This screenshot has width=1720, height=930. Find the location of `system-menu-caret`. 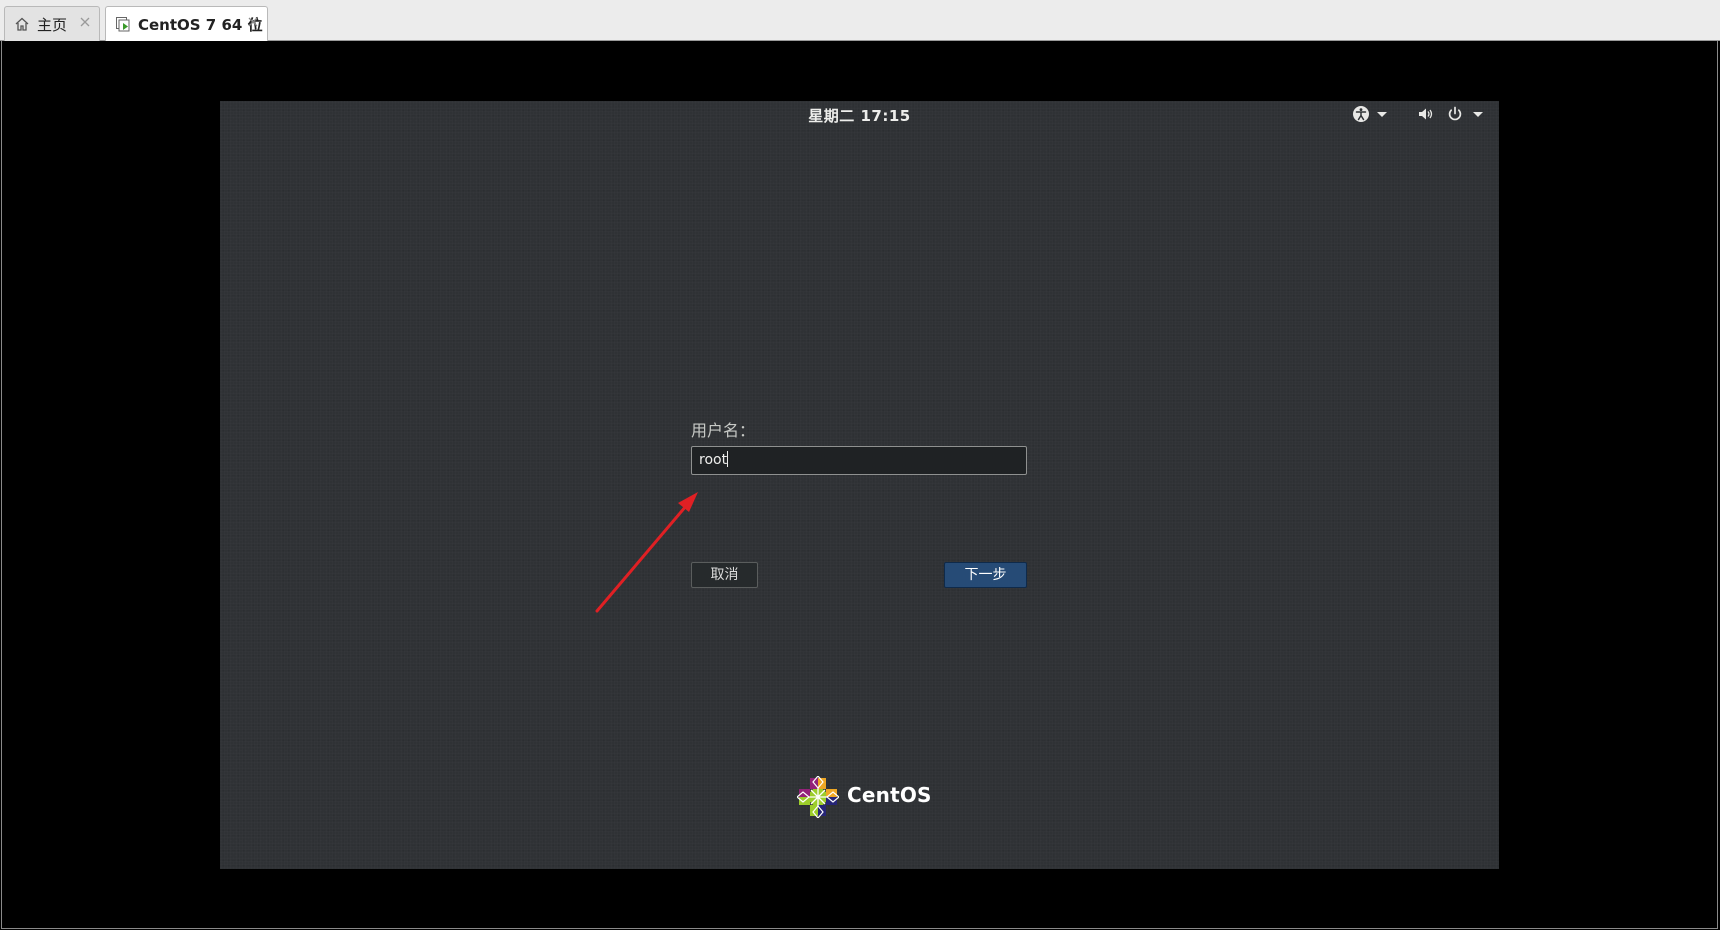

system-menu-caret is located at coordinates (1478, 114).